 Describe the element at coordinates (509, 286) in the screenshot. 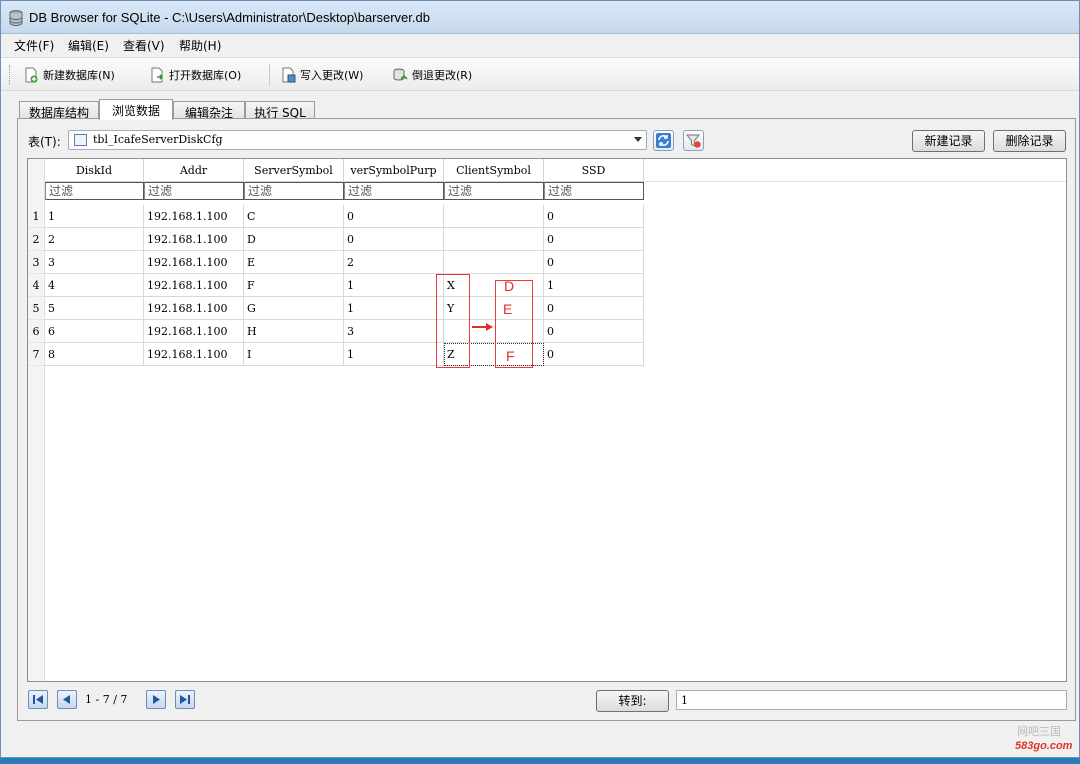

I see `annotation-letter-d: D` at that location.